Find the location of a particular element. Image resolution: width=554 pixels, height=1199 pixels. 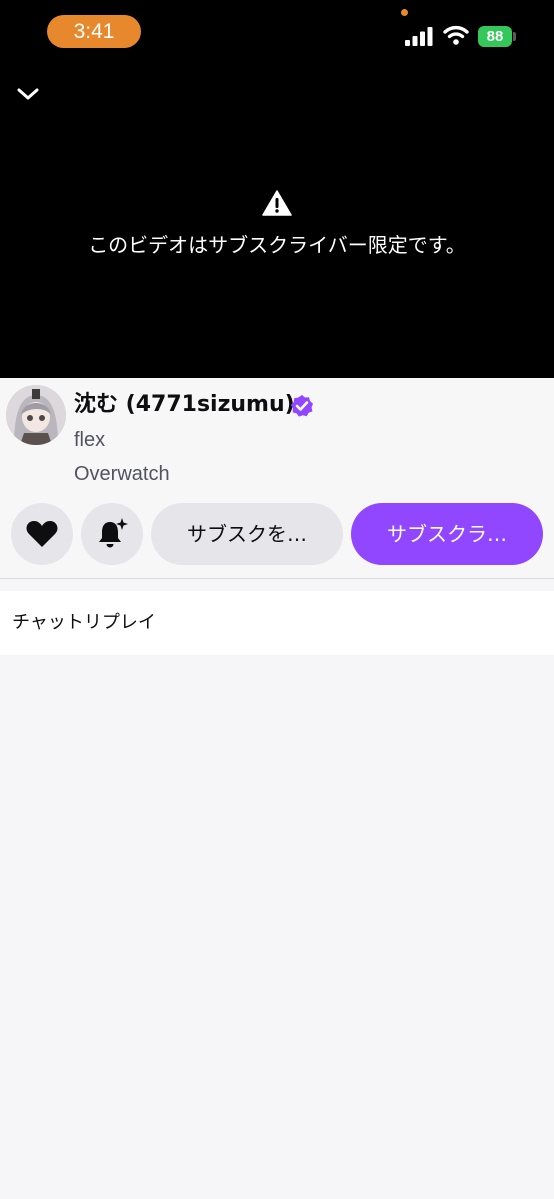

game-category: Overwatch is located at coordinates (122, 474).